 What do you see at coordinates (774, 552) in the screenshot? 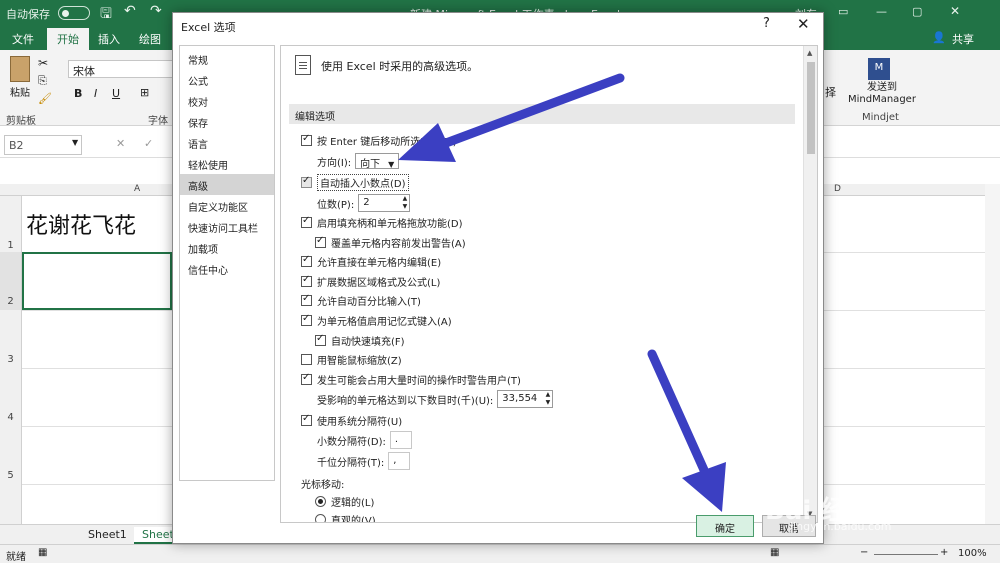
I see `normal-view-icon: ▦` at bounding box center [774, 552].